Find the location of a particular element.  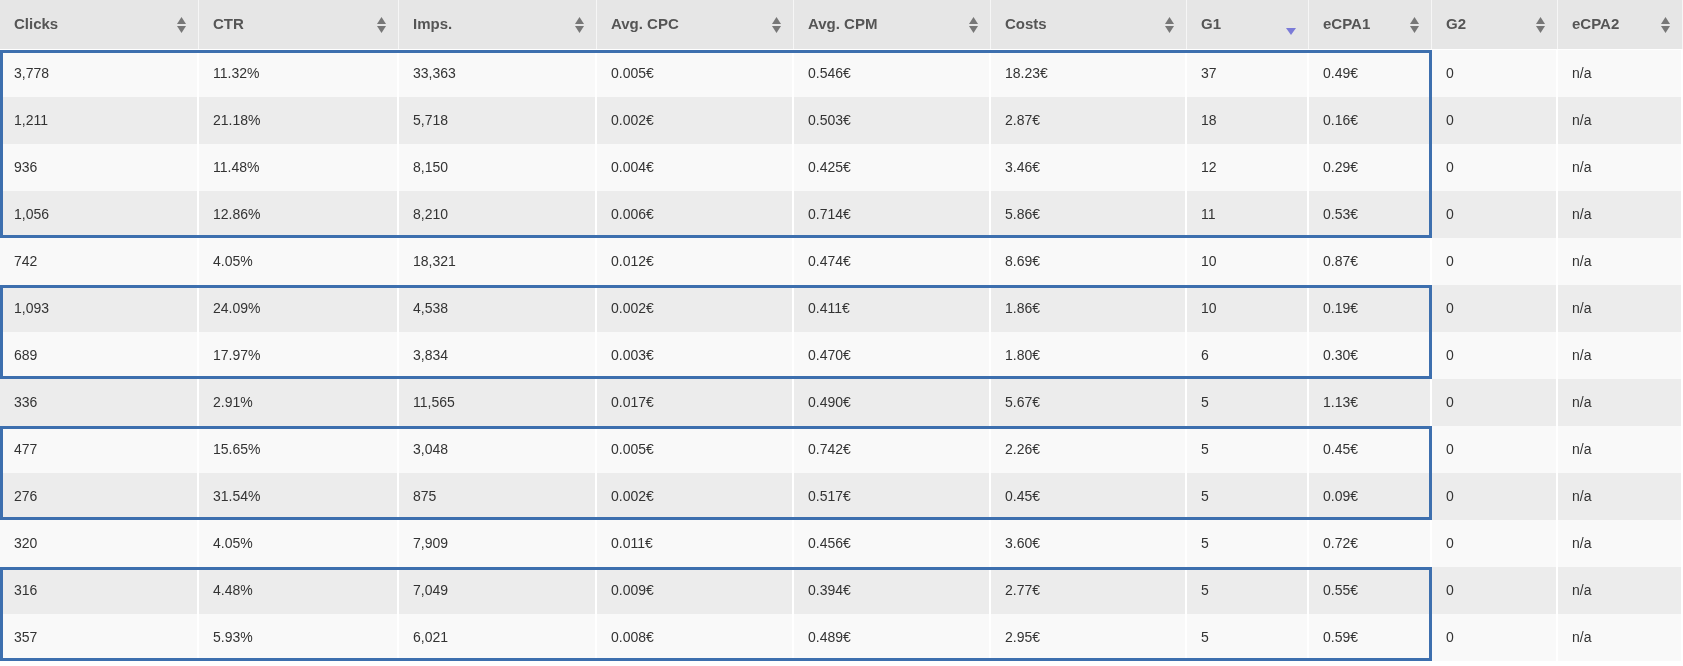

table-cell: 18,321 is located at coordinates (498, 261).